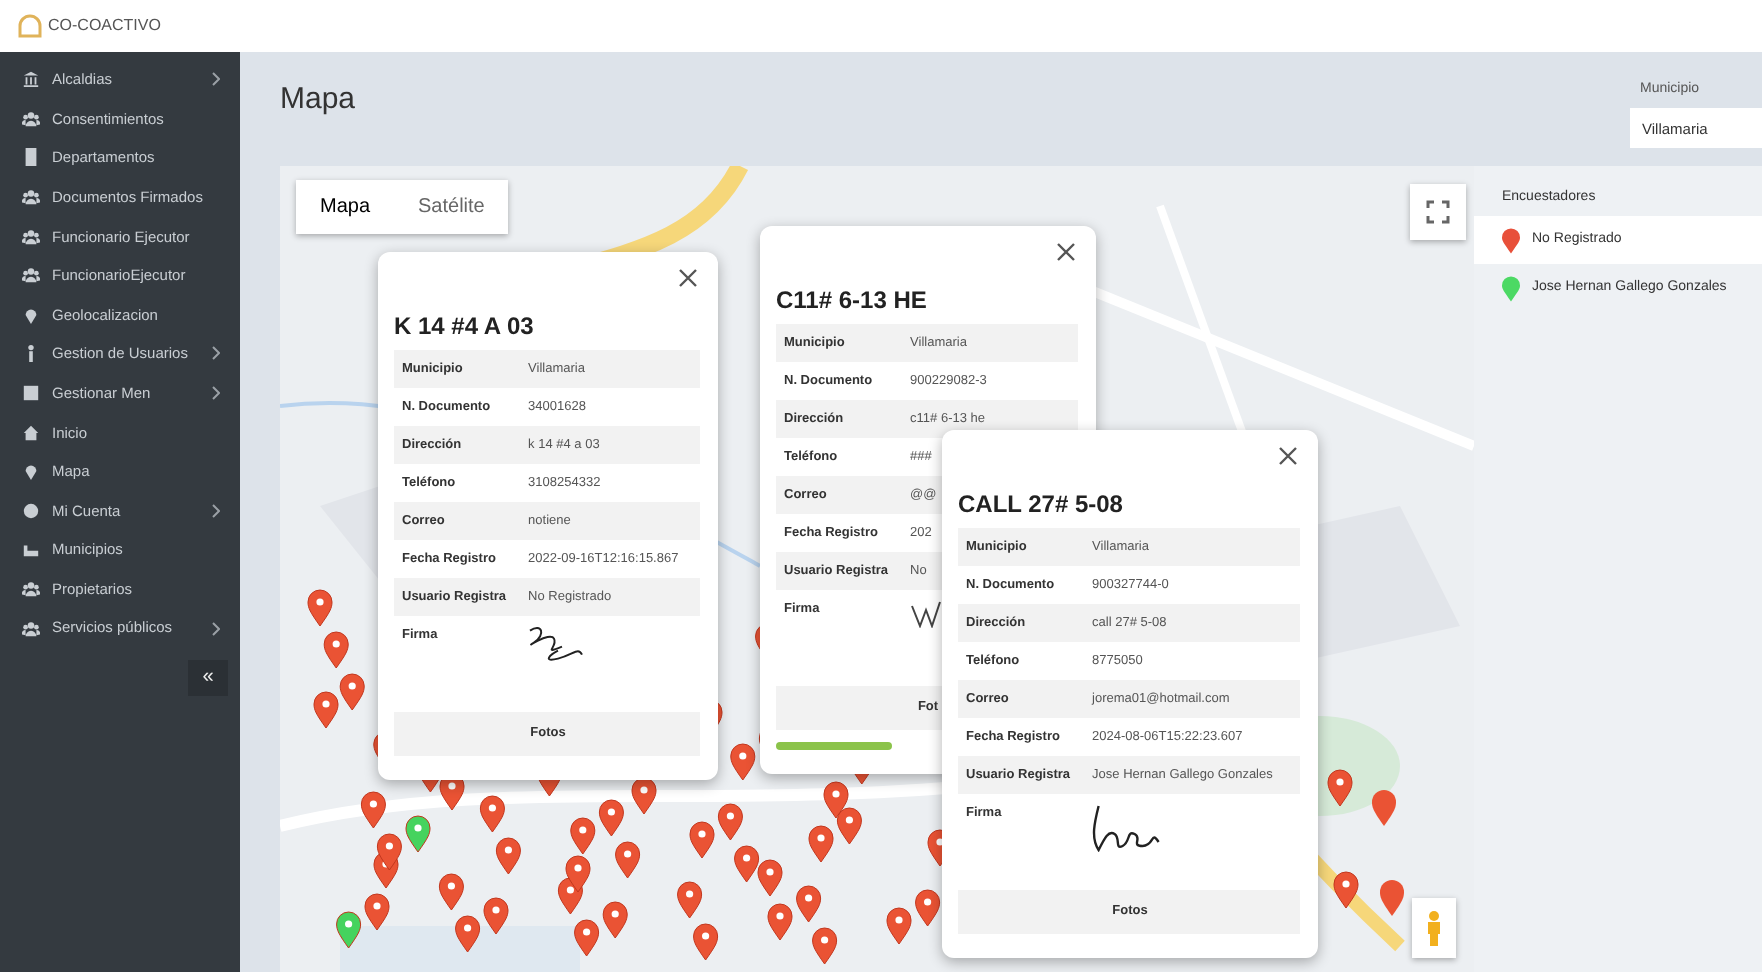 This screenshot has height=972, width=1762. Describe the element at coordinates (852, 301) in the screenshot. I see `popup-title: C11# 6-13 HE` at that location.